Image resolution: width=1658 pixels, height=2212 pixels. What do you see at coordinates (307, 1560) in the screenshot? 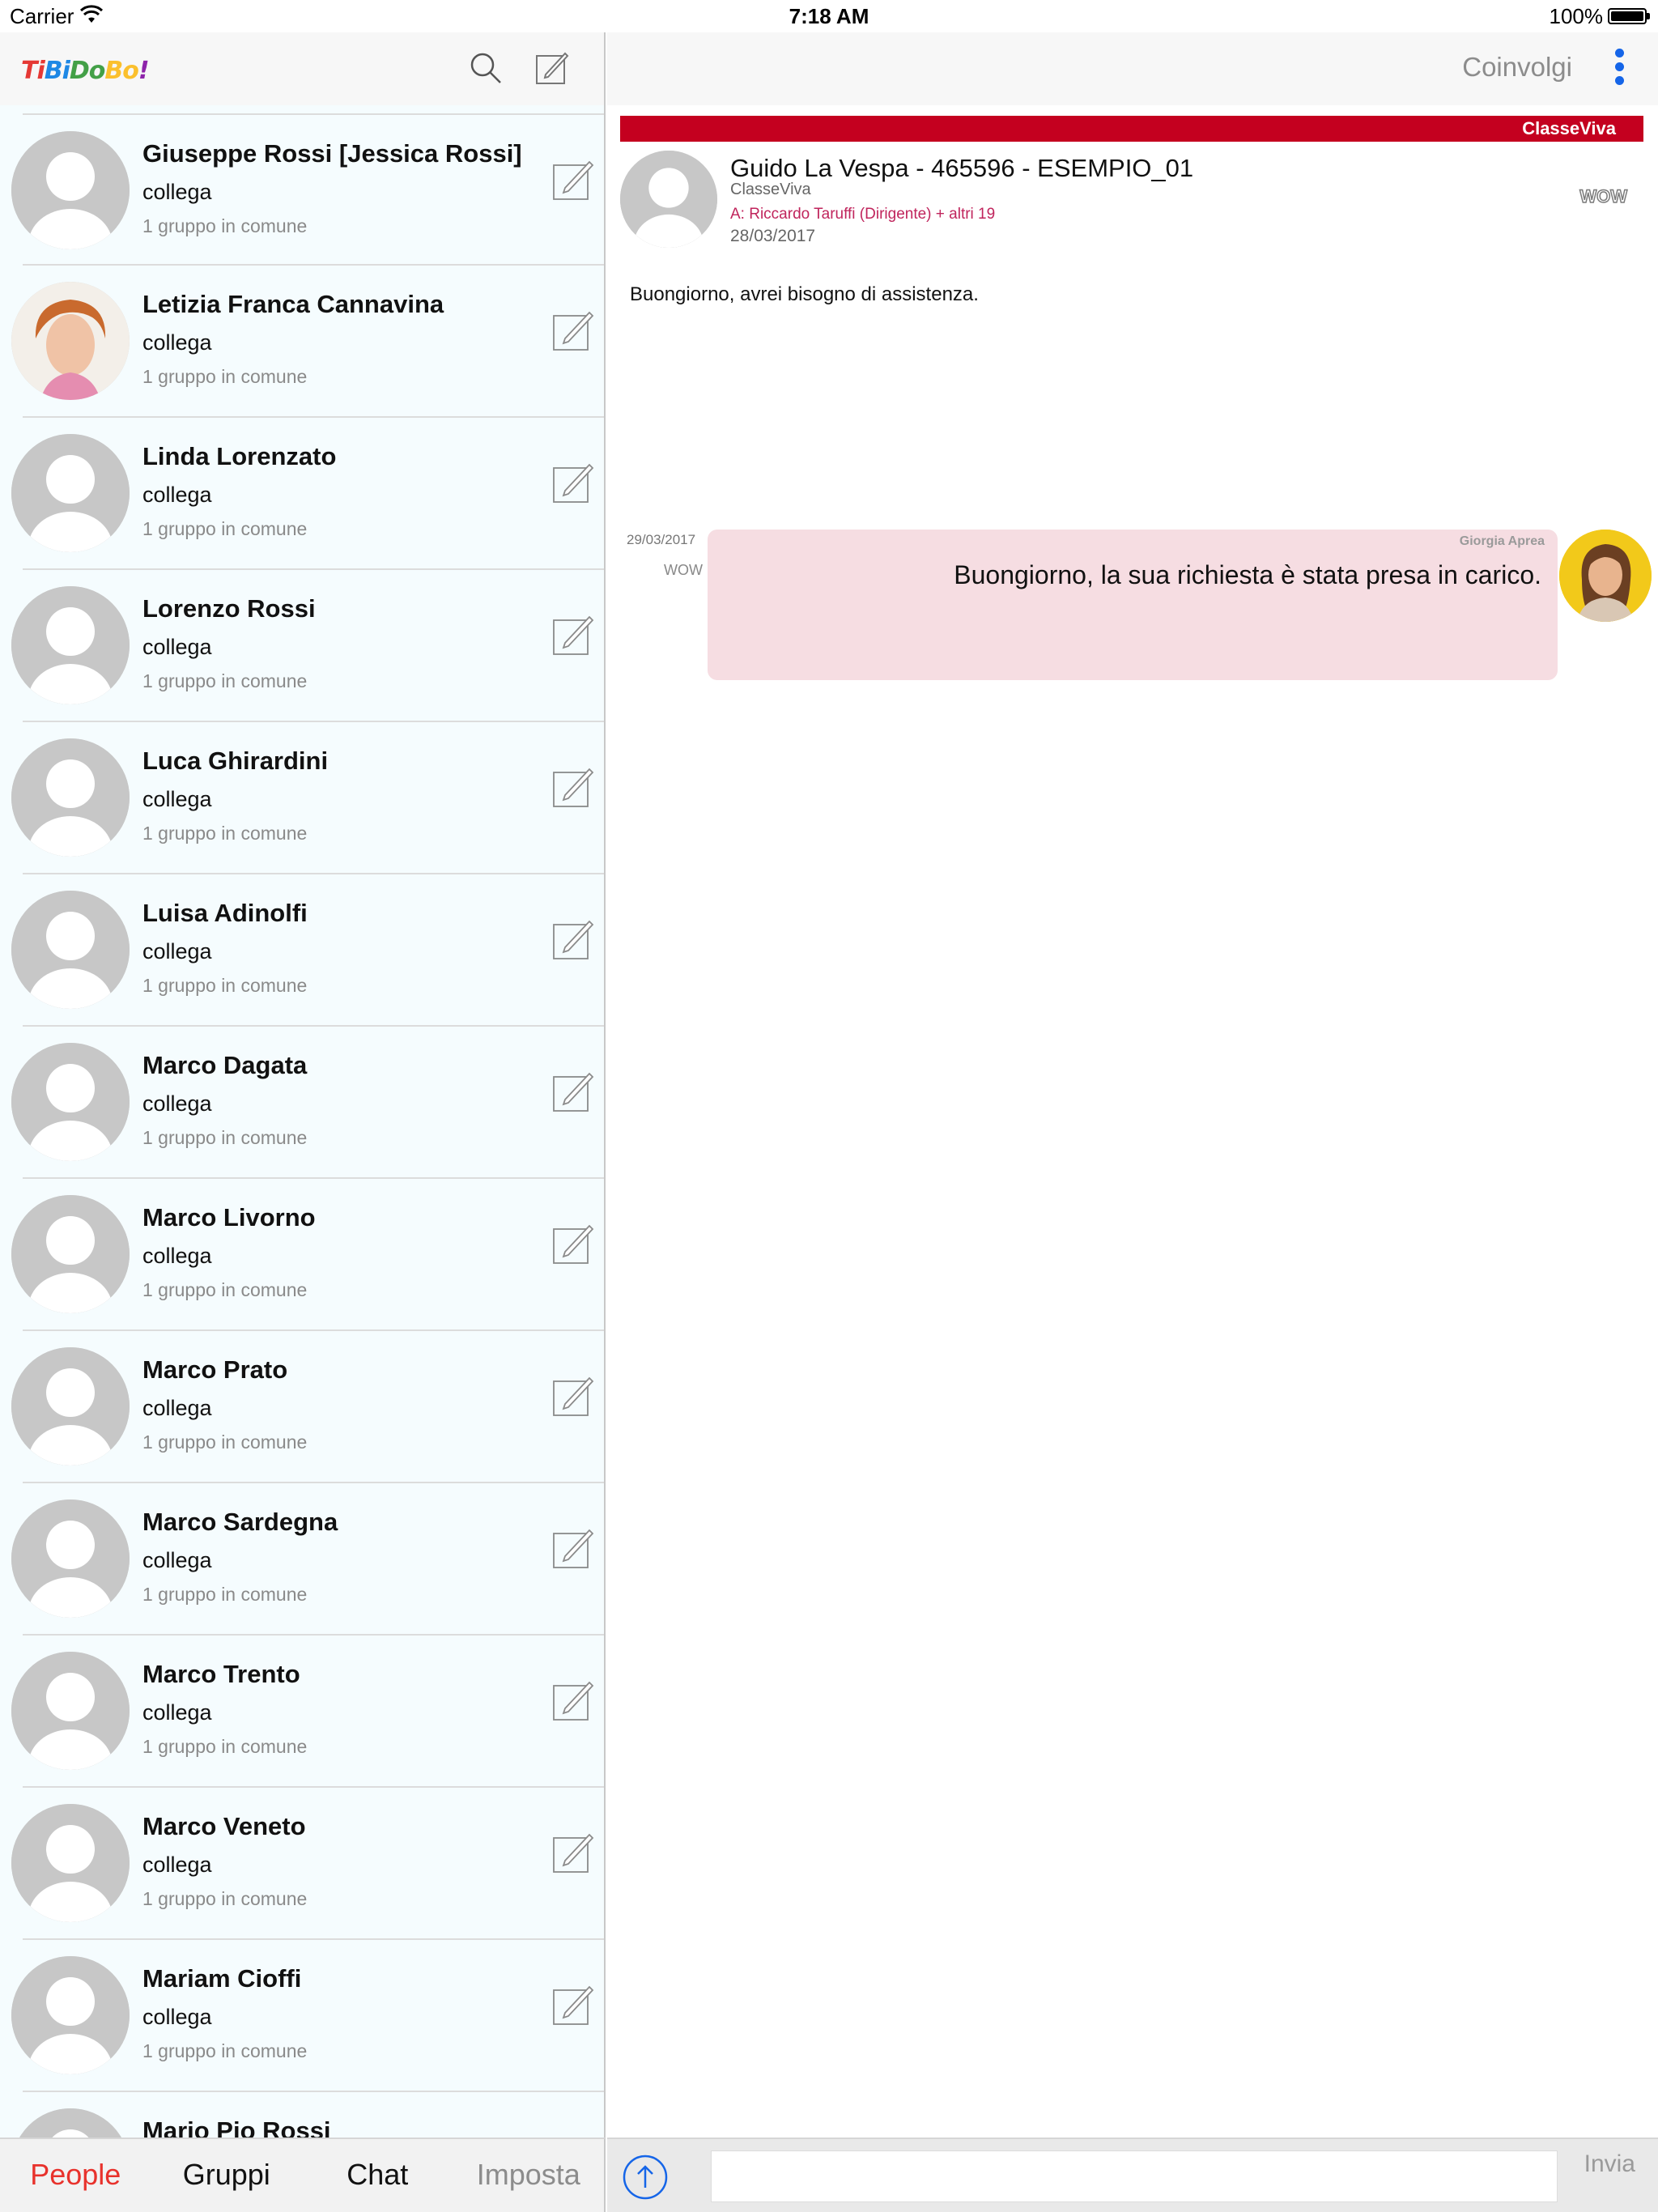
I see `contact-row: Marco Sardegna collega 1 gruppo in comune` at bounding box center [307, 1560].